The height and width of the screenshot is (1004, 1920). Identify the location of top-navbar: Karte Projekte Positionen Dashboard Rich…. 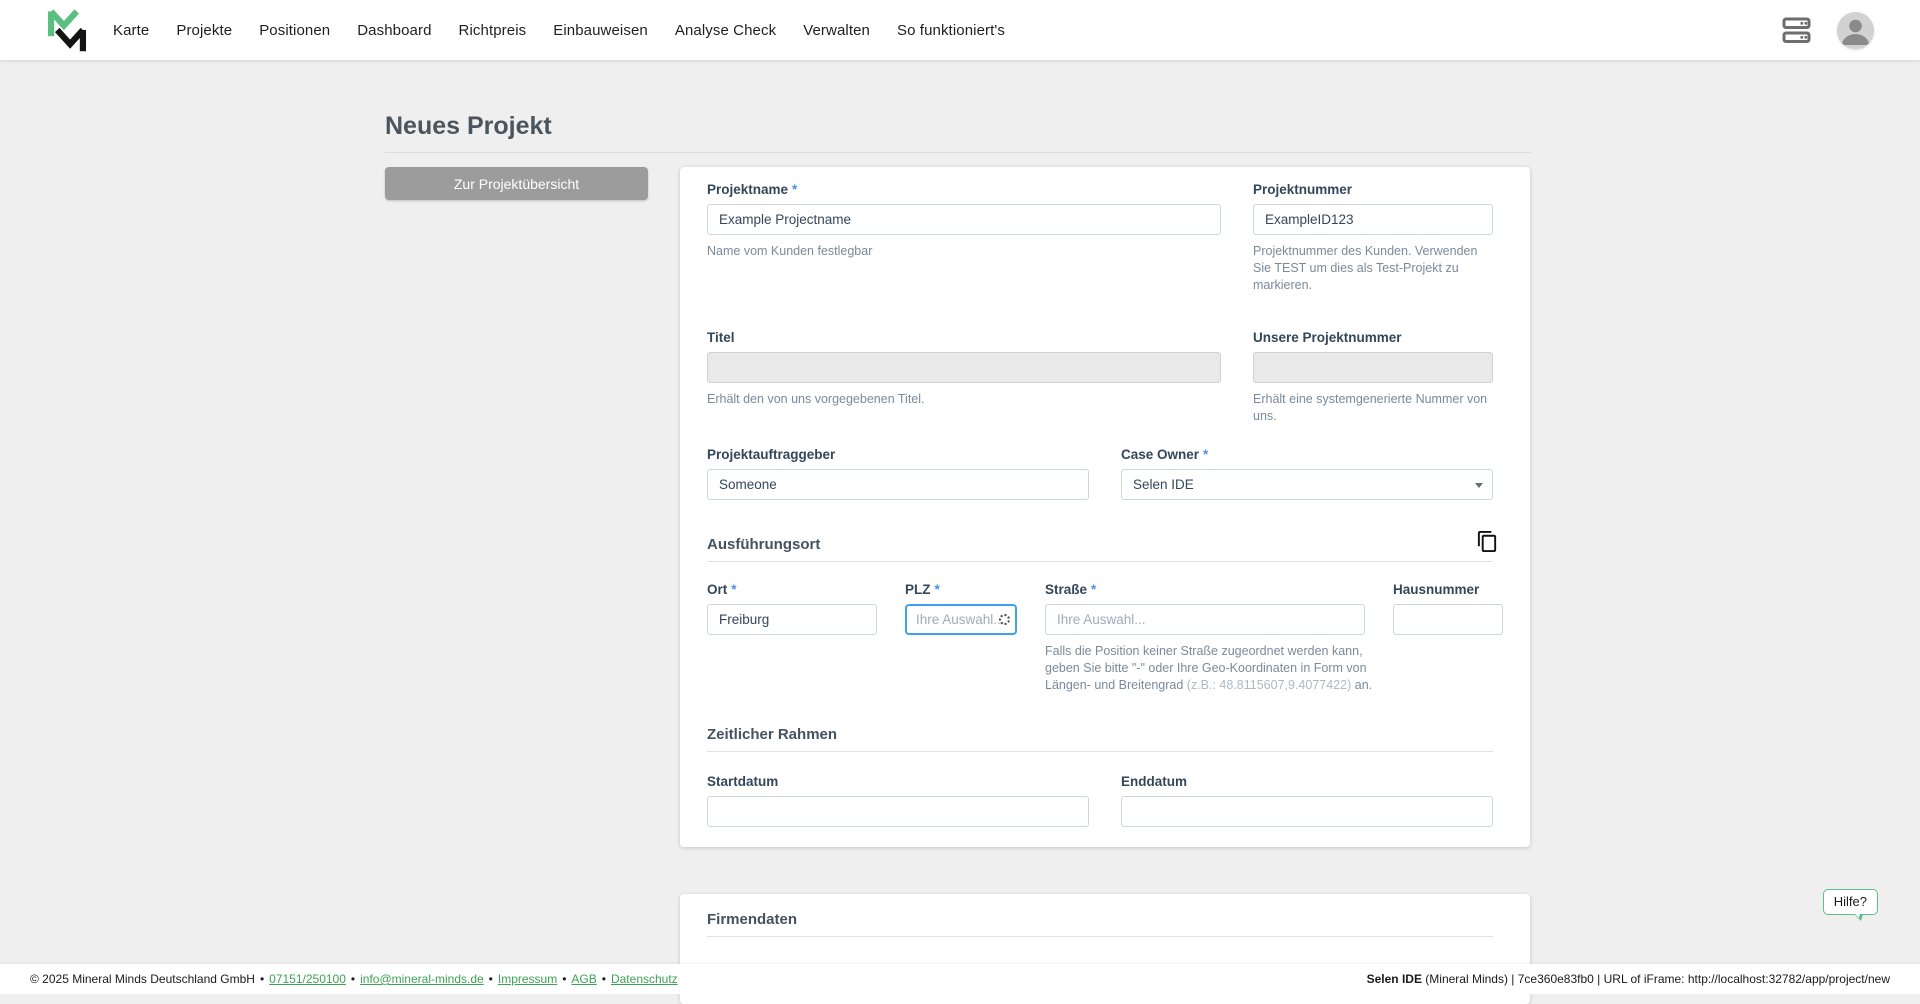
(960, 30).